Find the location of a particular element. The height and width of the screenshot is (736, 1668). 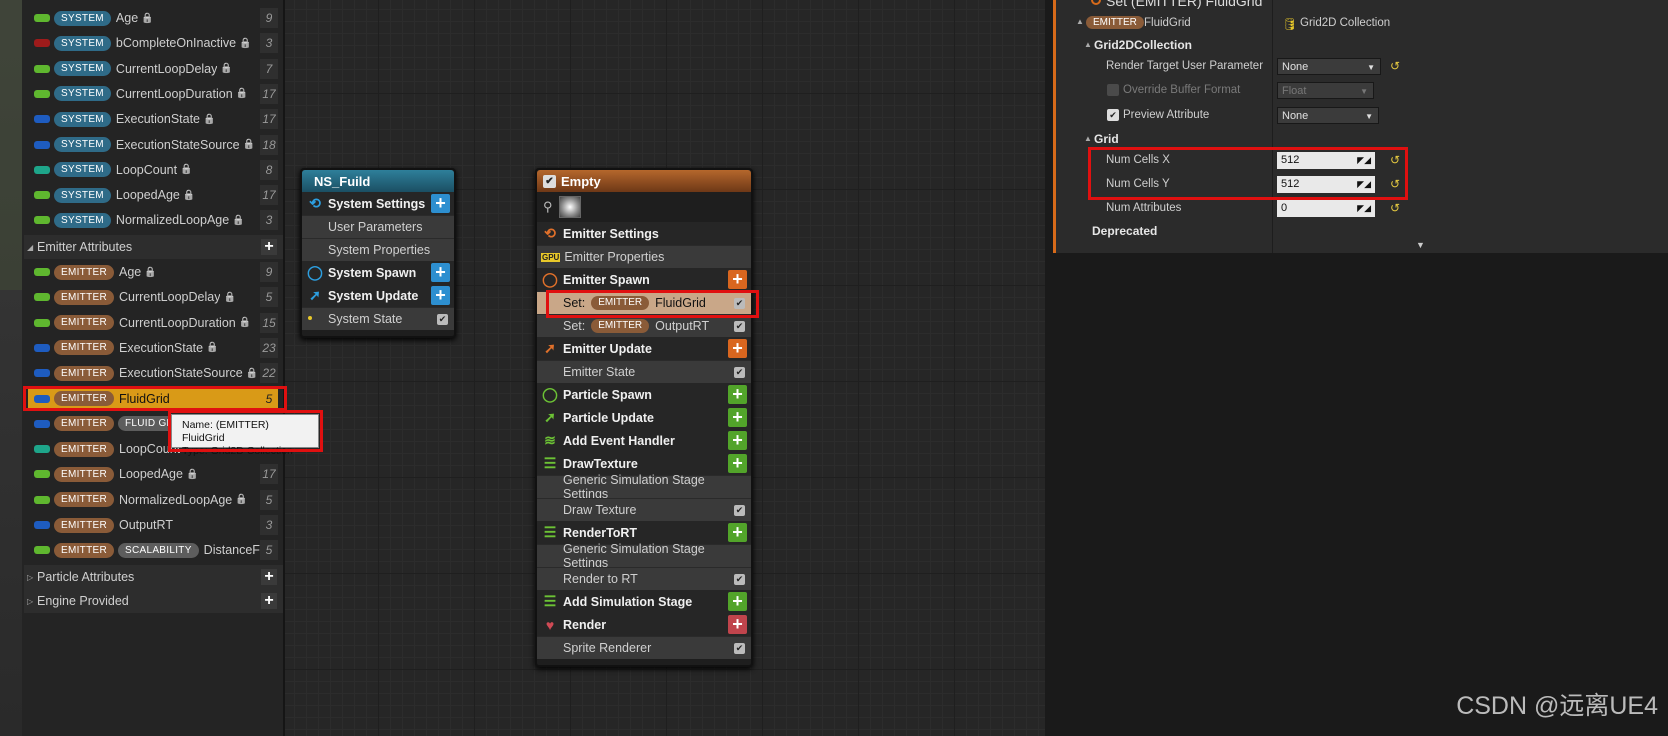

attribute-row: SYSTEM Age 🔒 9 is located at coordinates (153, 18).